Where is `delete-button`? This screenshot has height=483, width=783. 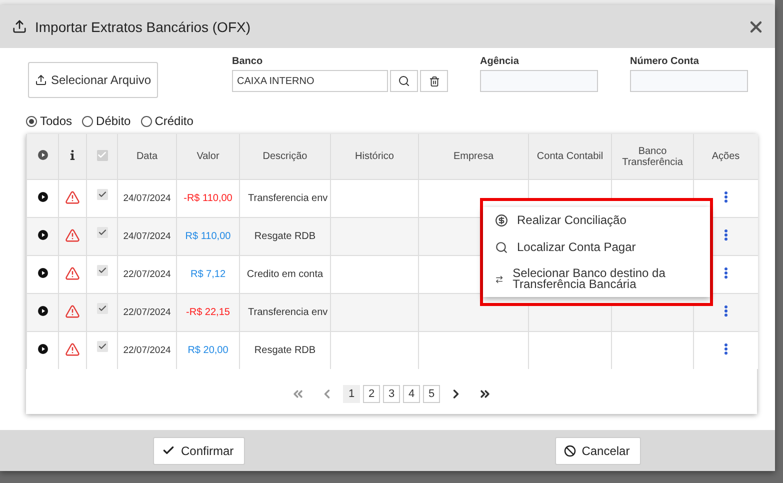 delete-button is located at coordinates (434, 81).